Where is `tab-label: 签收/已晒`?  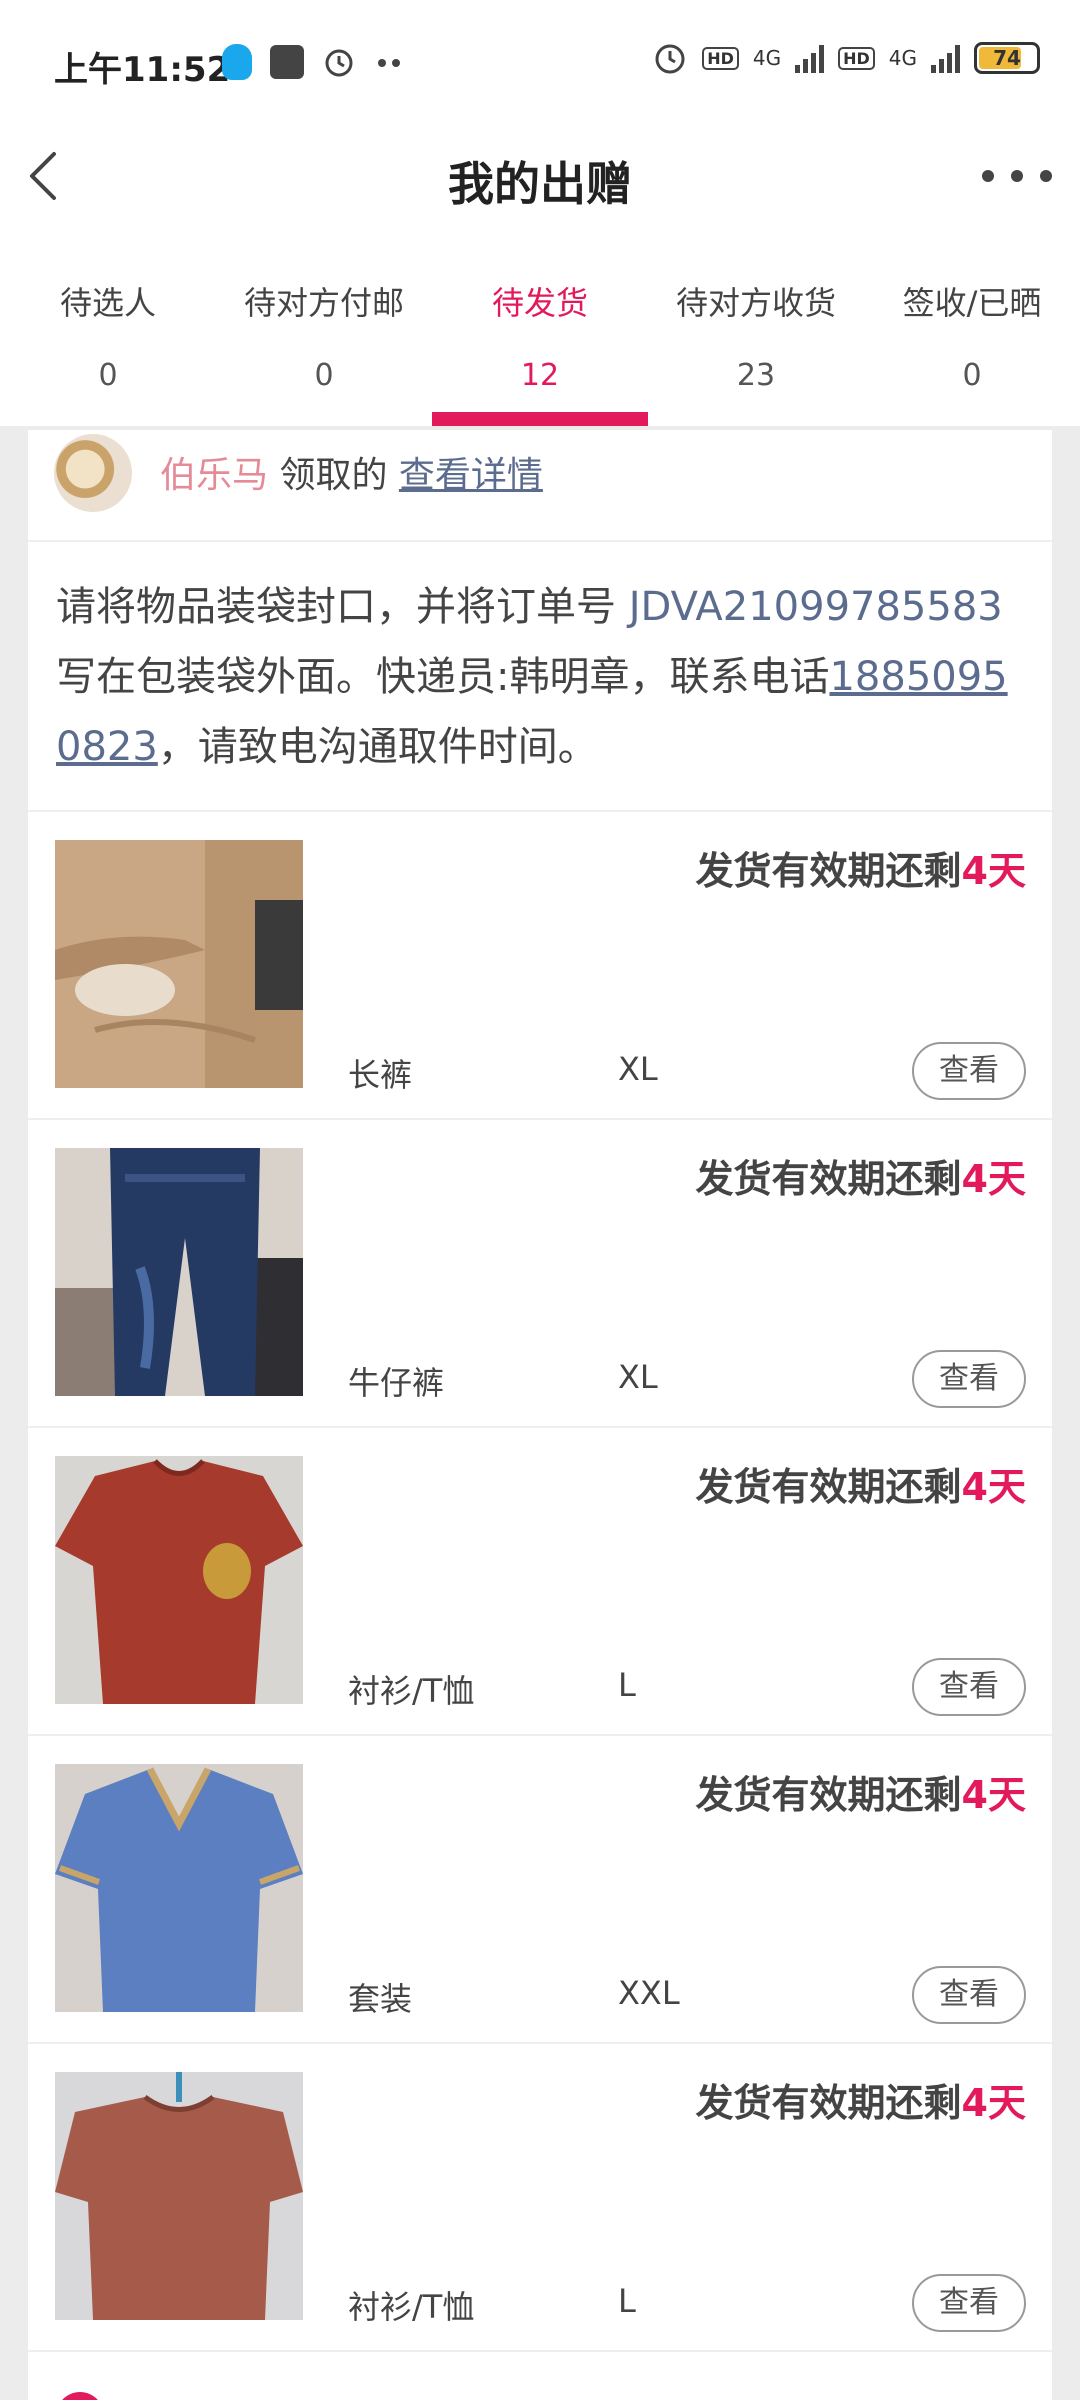
tab-label: 签收/已晒 is located at coordinates (972, 303).